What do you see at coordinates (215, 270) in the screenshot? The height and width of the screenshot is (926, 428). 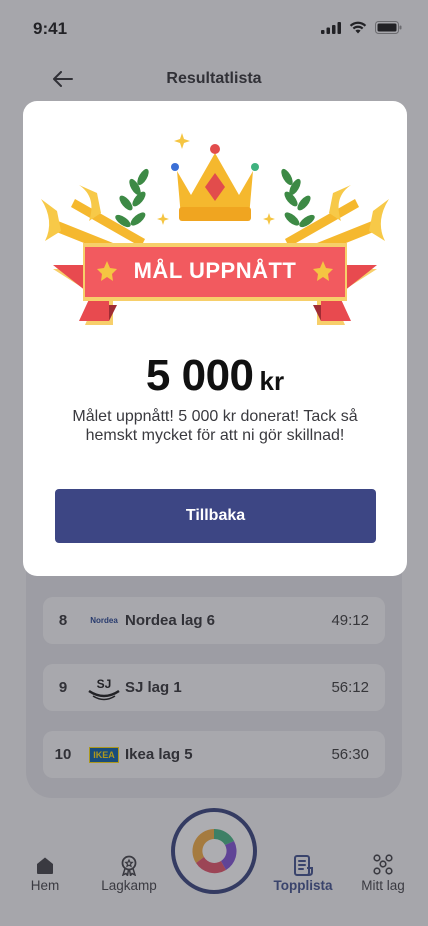 I see `badge-title: MÅL UPPNÅTT` at bounding box center [215, 270].